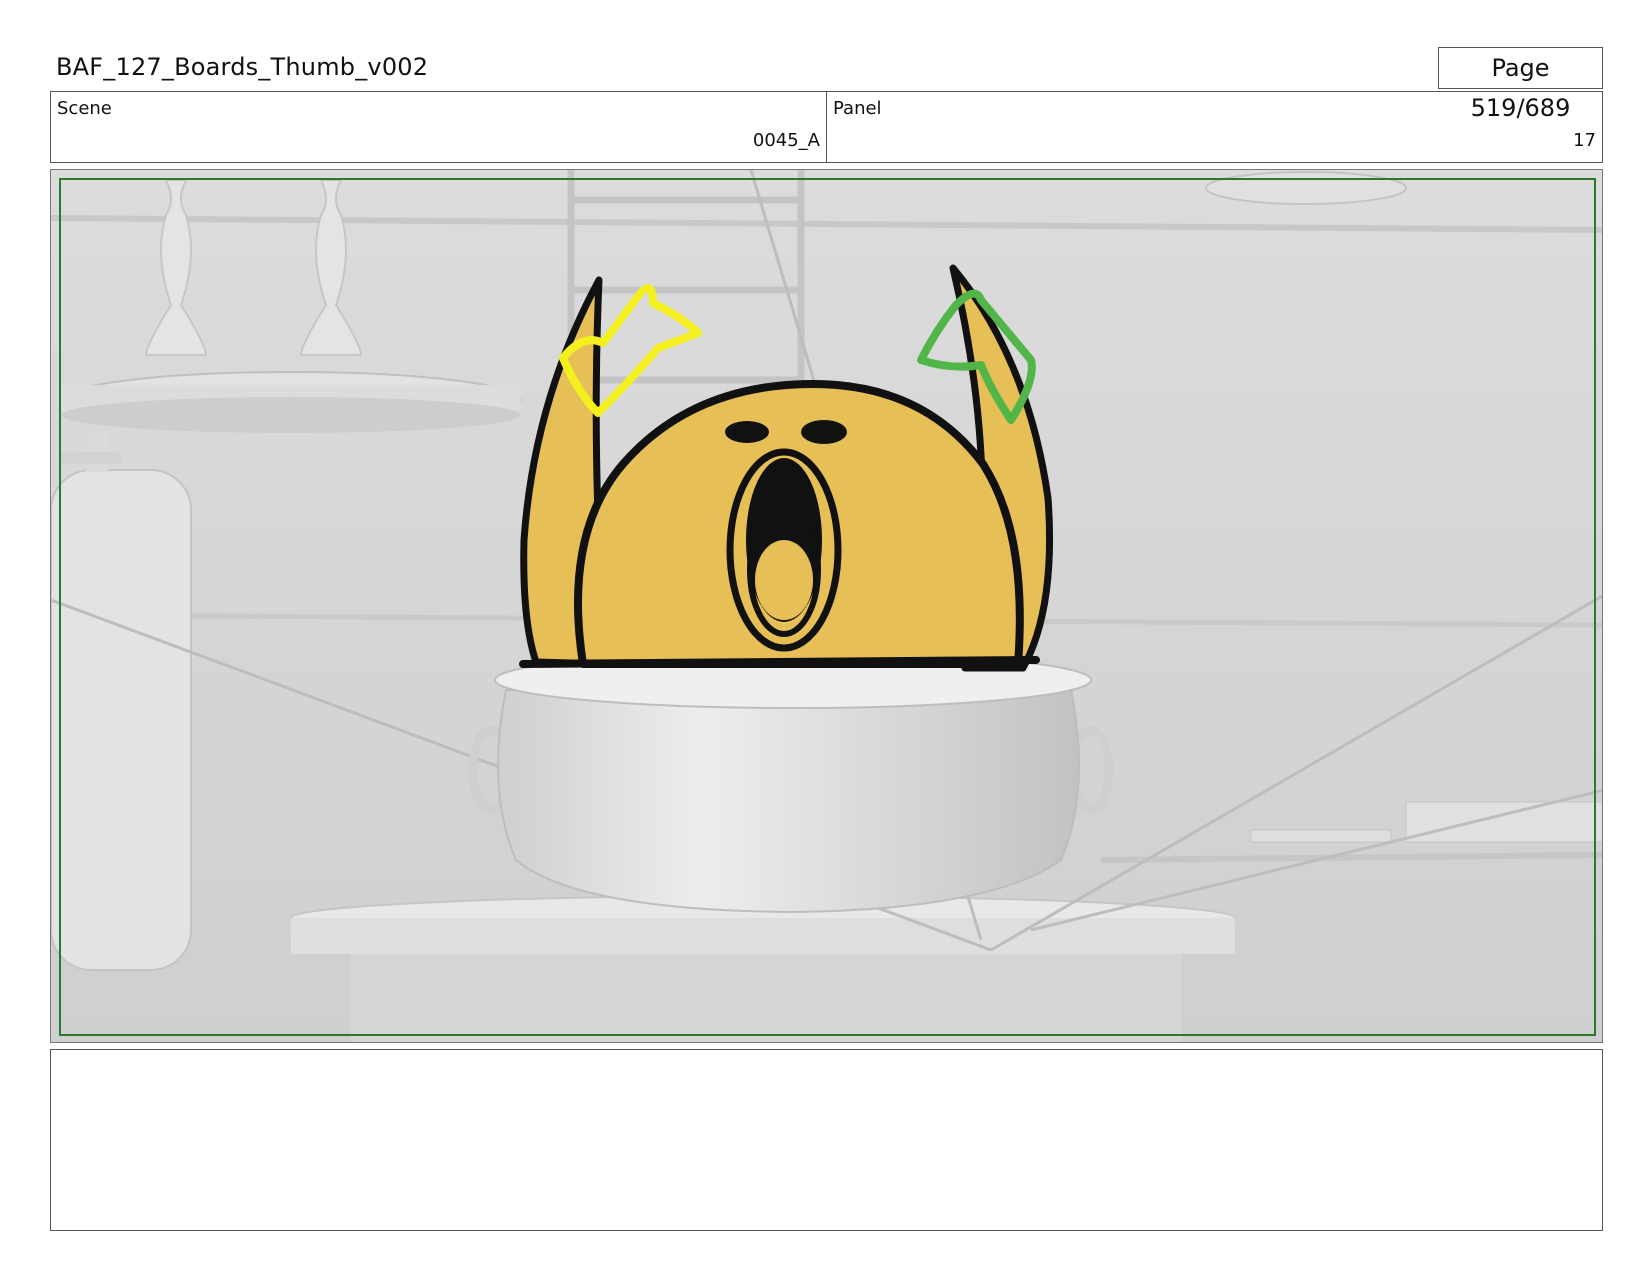  What do you see at coordinates (1306, 188) in the screenshot?
I see `ceiling-dish` at bounding box center [1306, 188].